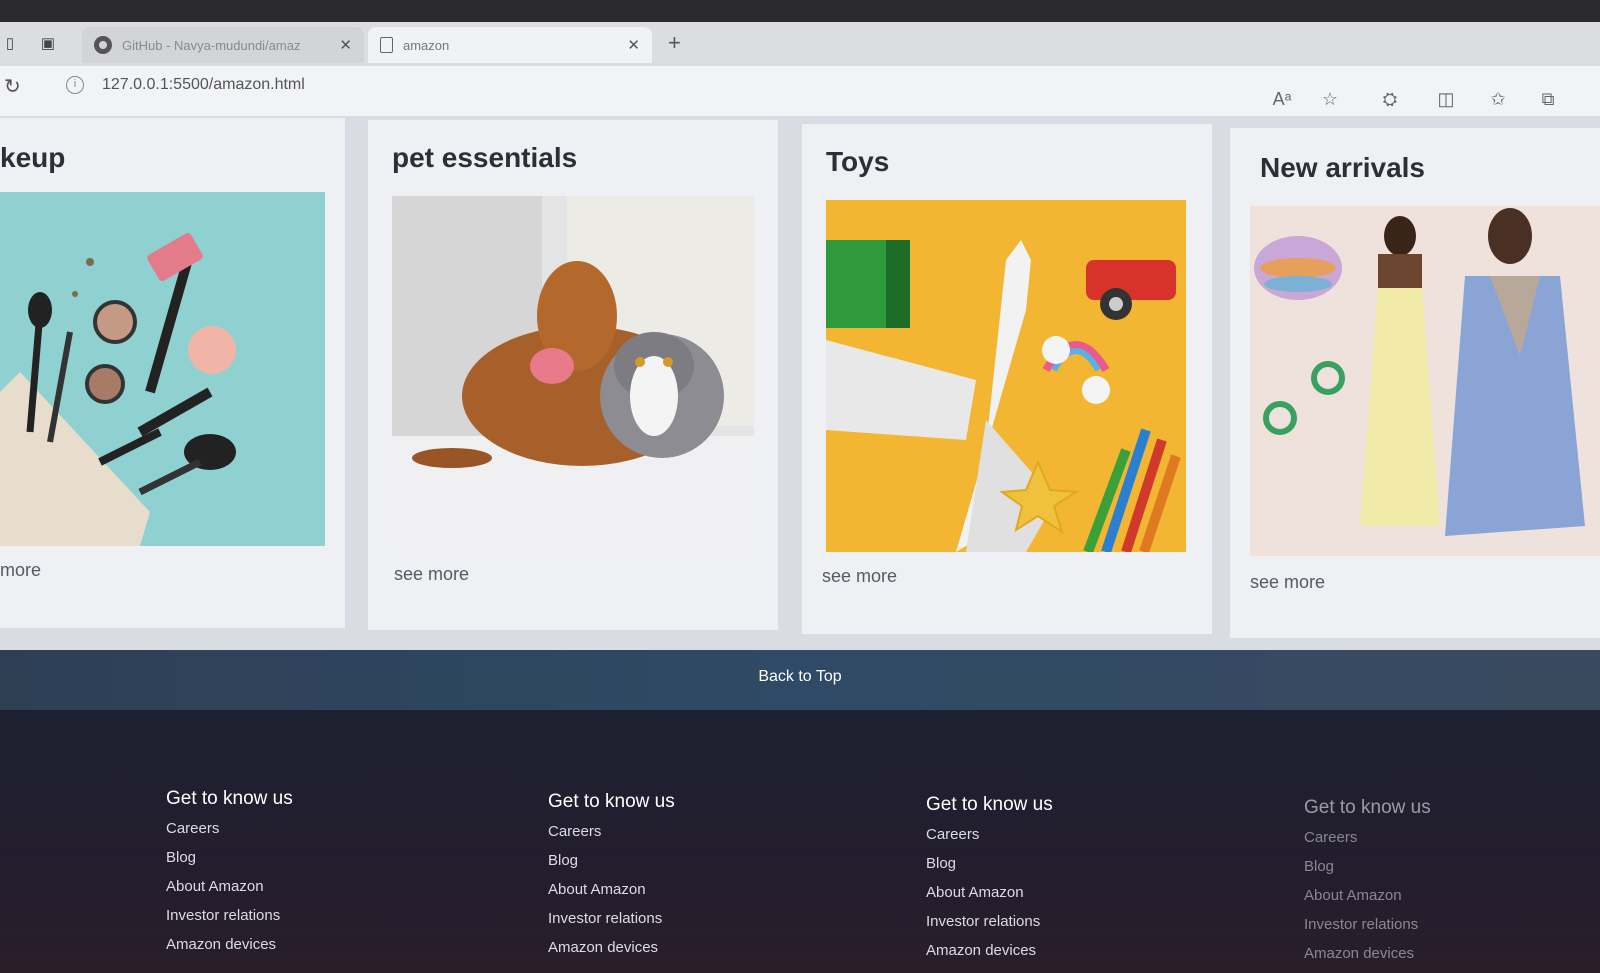 This screenshot has width=1600, height=973. I want to click on card-title: keup, so click(33, 157).